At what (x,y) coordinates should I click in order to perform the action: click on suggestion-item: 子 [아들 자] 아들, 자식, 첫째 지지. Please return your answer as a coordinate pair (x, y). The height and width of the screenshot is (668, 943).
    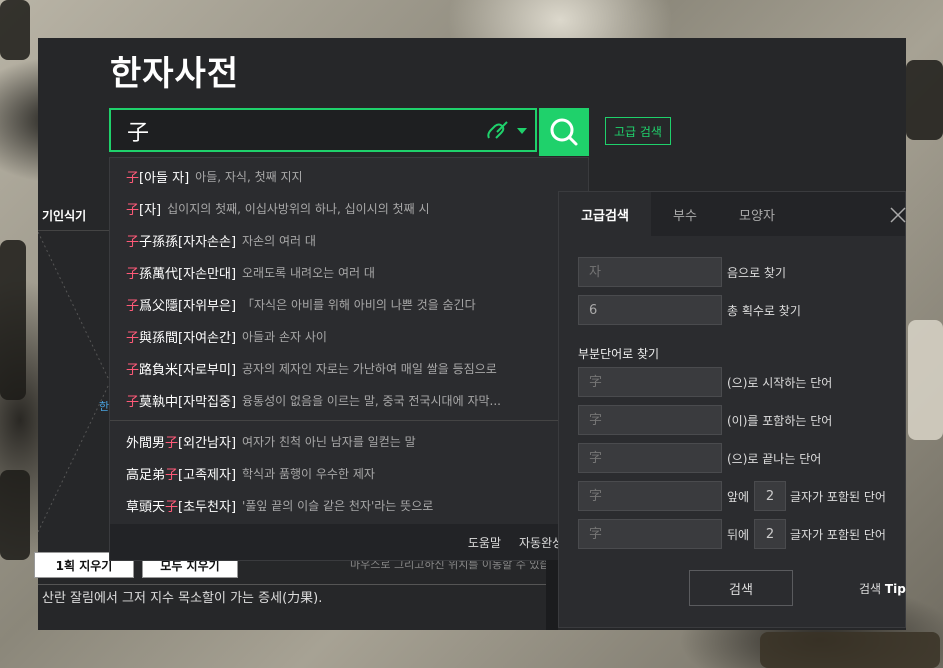
    Looking at the image, I should click on (356, 176).